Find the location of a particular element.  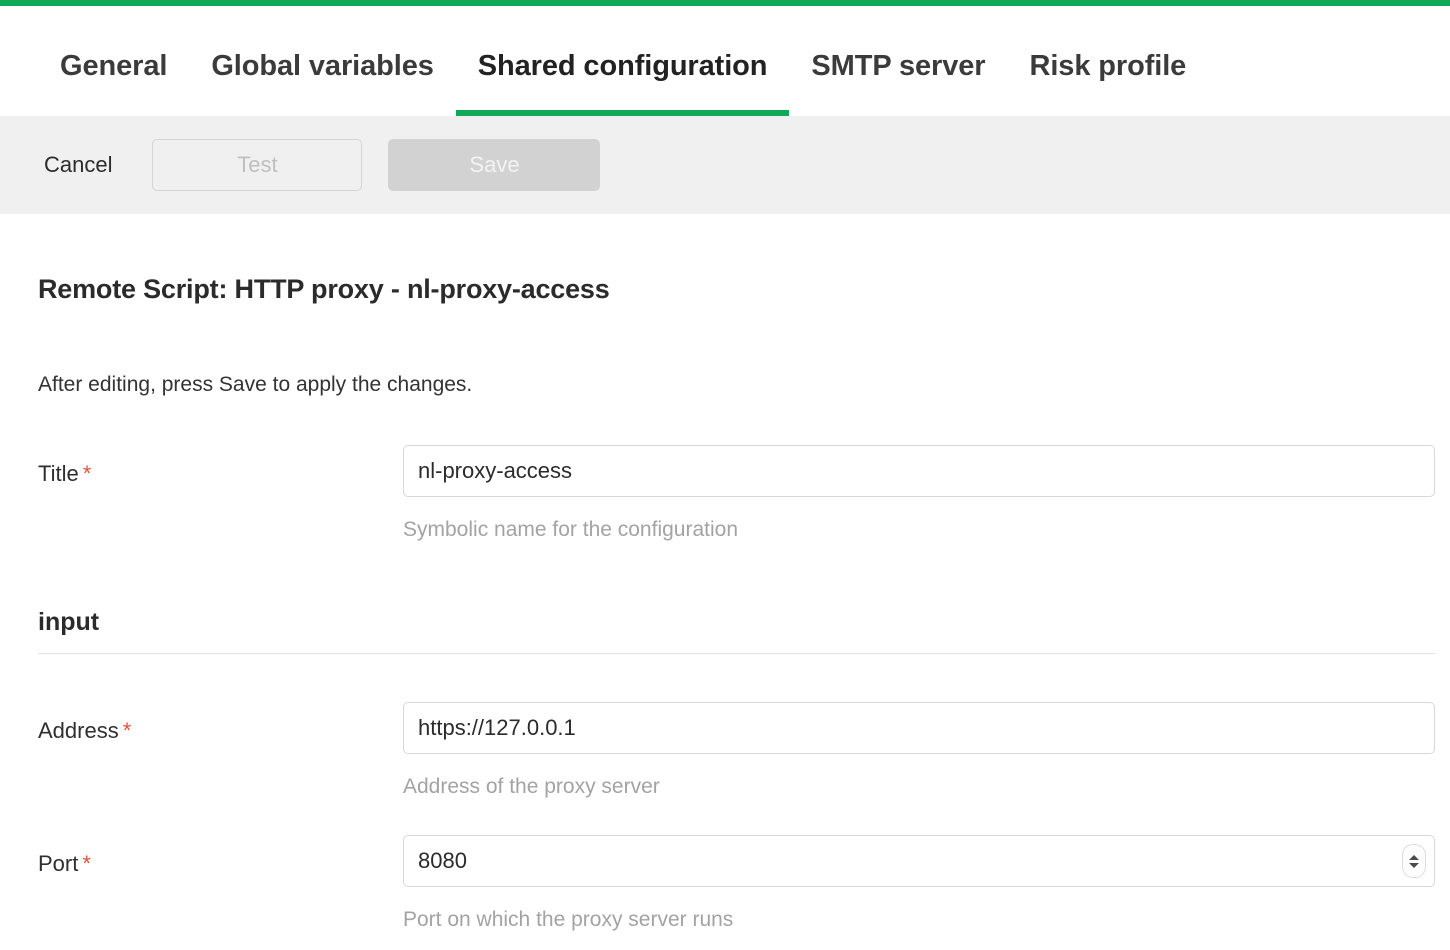

section-input: input is located at coordinates (736, 631).